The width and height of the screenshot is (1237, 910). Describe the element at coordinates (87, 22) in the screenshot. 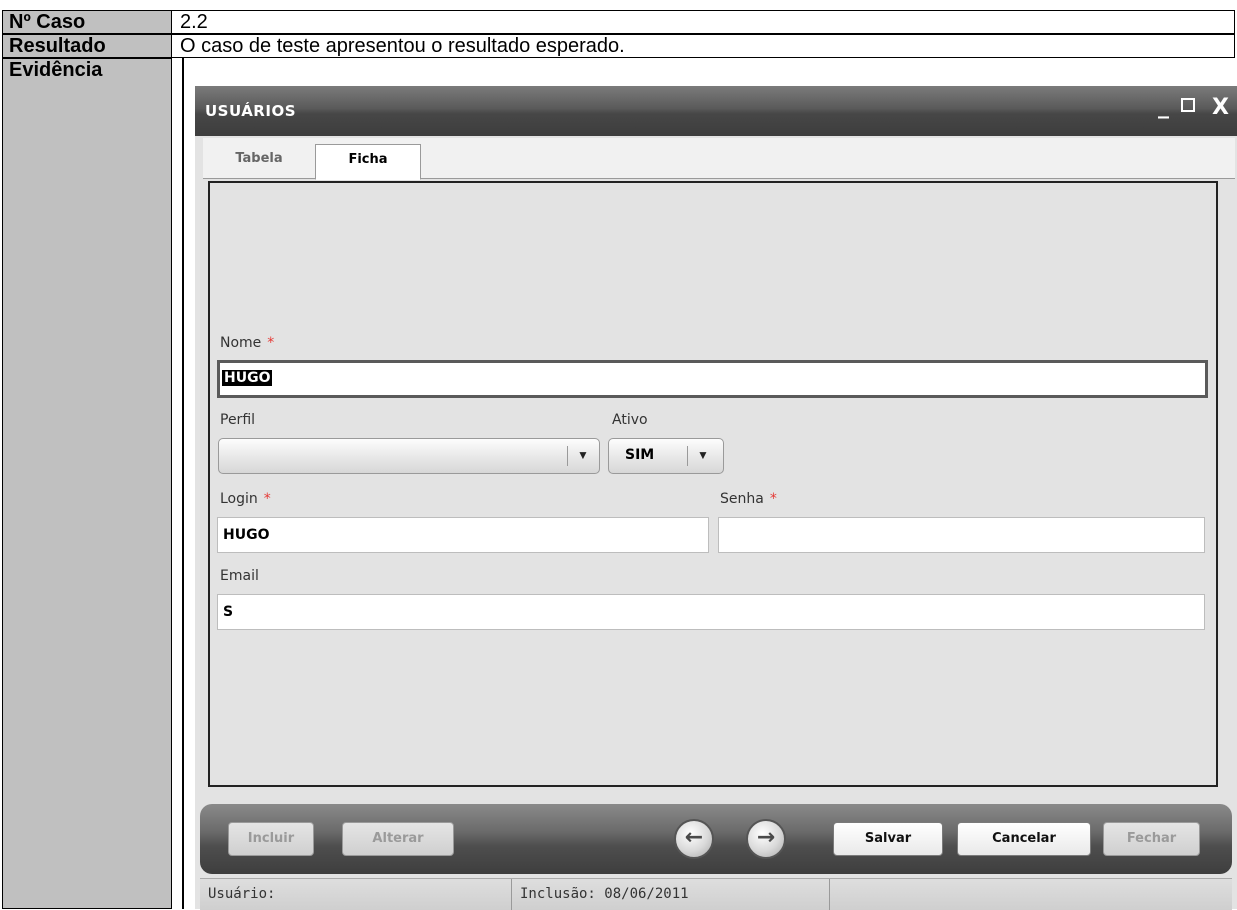

I see `row-label-caso: Nº Caso` at that location.